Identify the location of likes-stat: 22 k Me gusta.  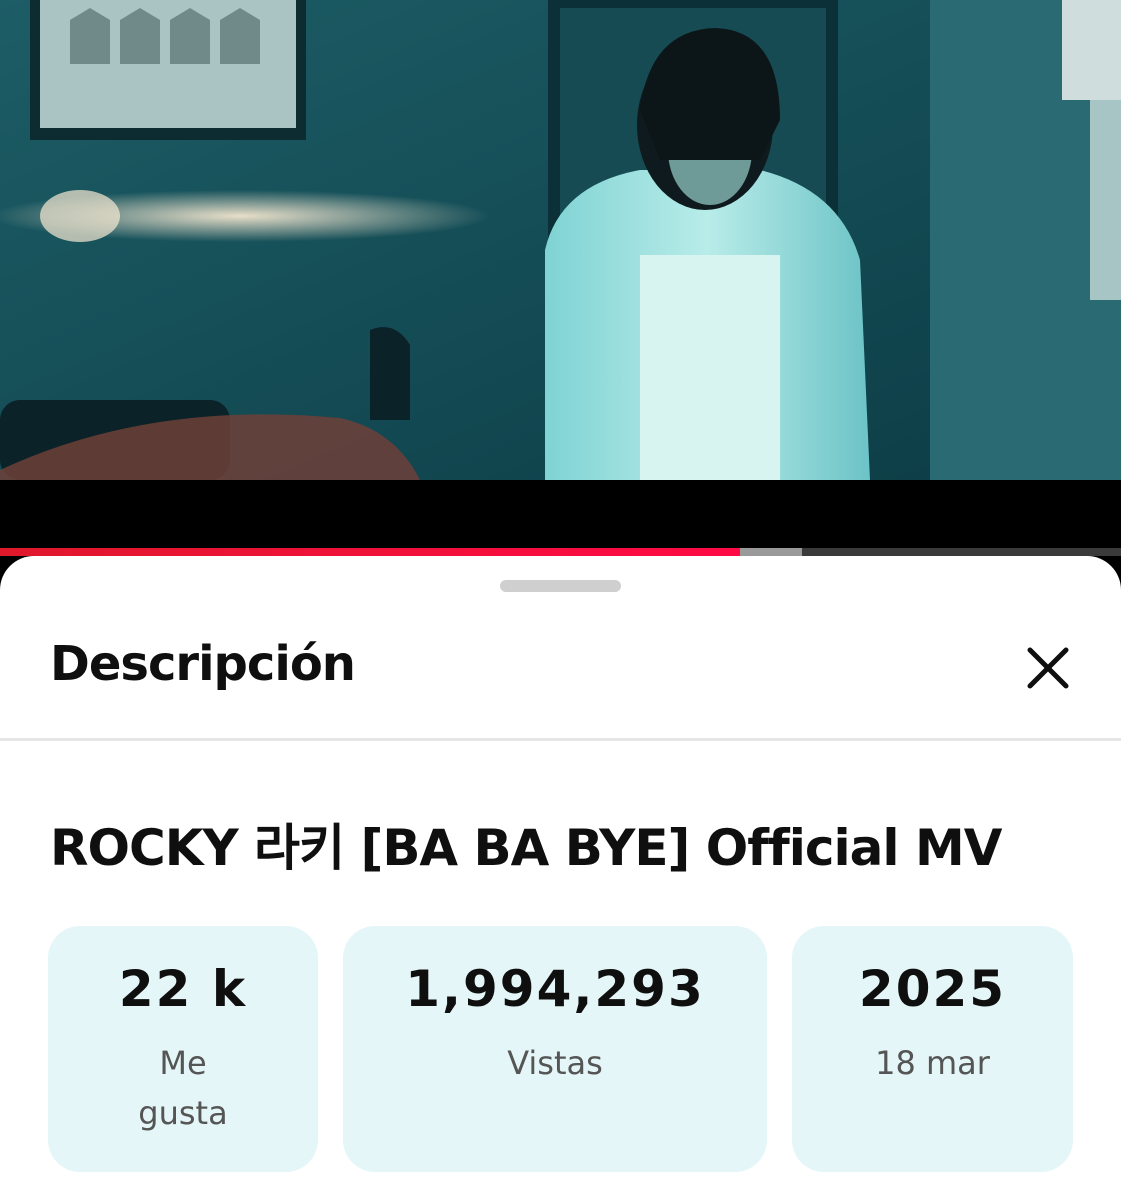
(183, 1049).